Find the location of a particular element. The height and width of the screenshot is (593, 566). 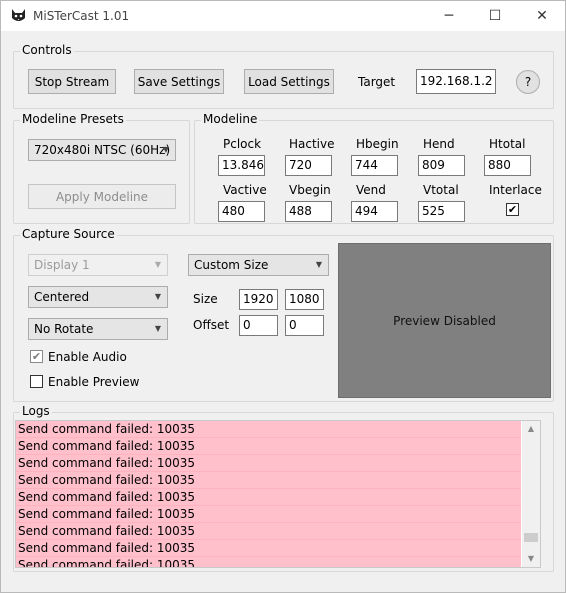

size-label: Size is located at coordinates (205, 299).